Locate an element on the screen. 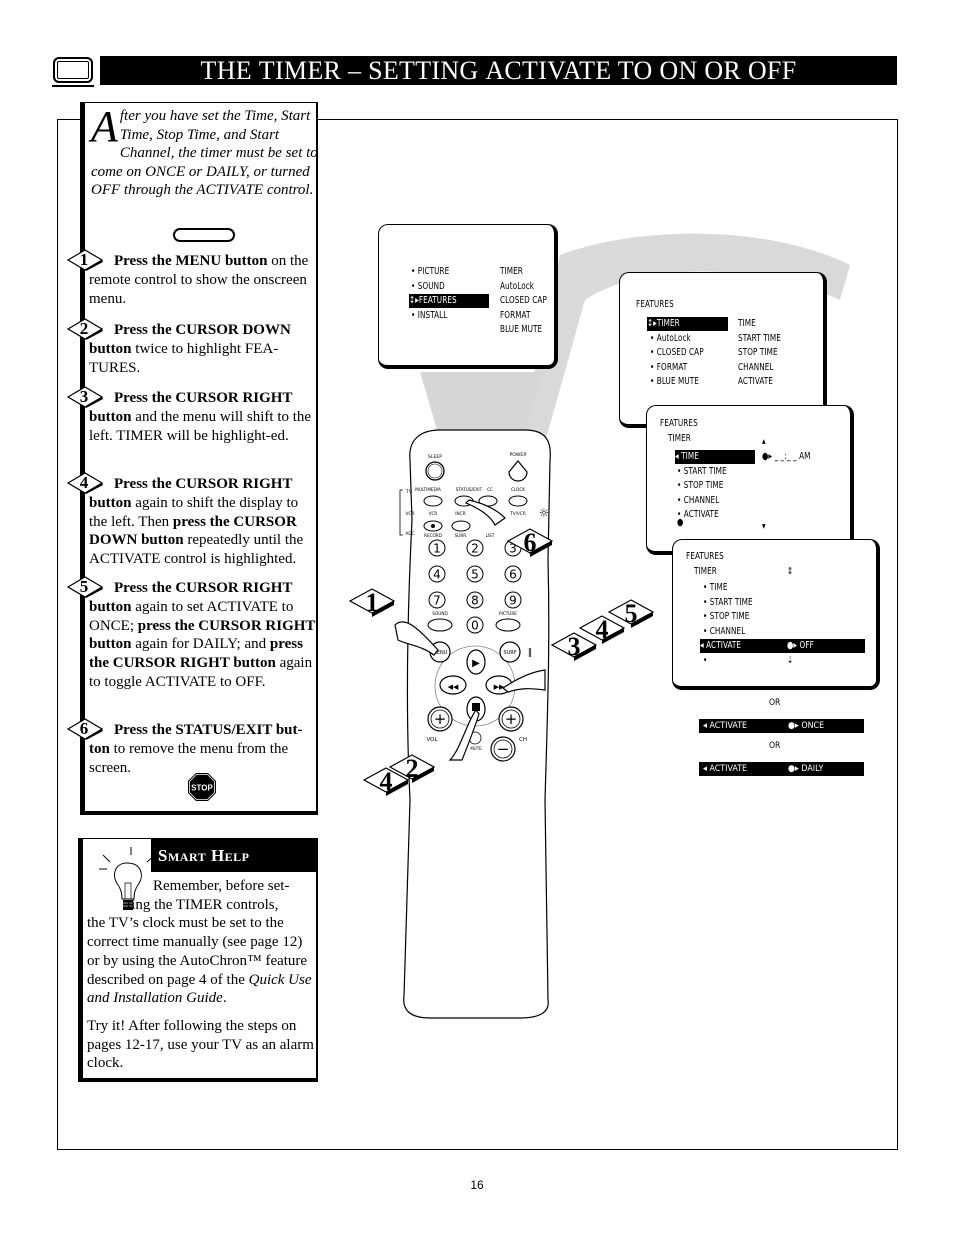  help-period: . is located at coordinates (224, 998).